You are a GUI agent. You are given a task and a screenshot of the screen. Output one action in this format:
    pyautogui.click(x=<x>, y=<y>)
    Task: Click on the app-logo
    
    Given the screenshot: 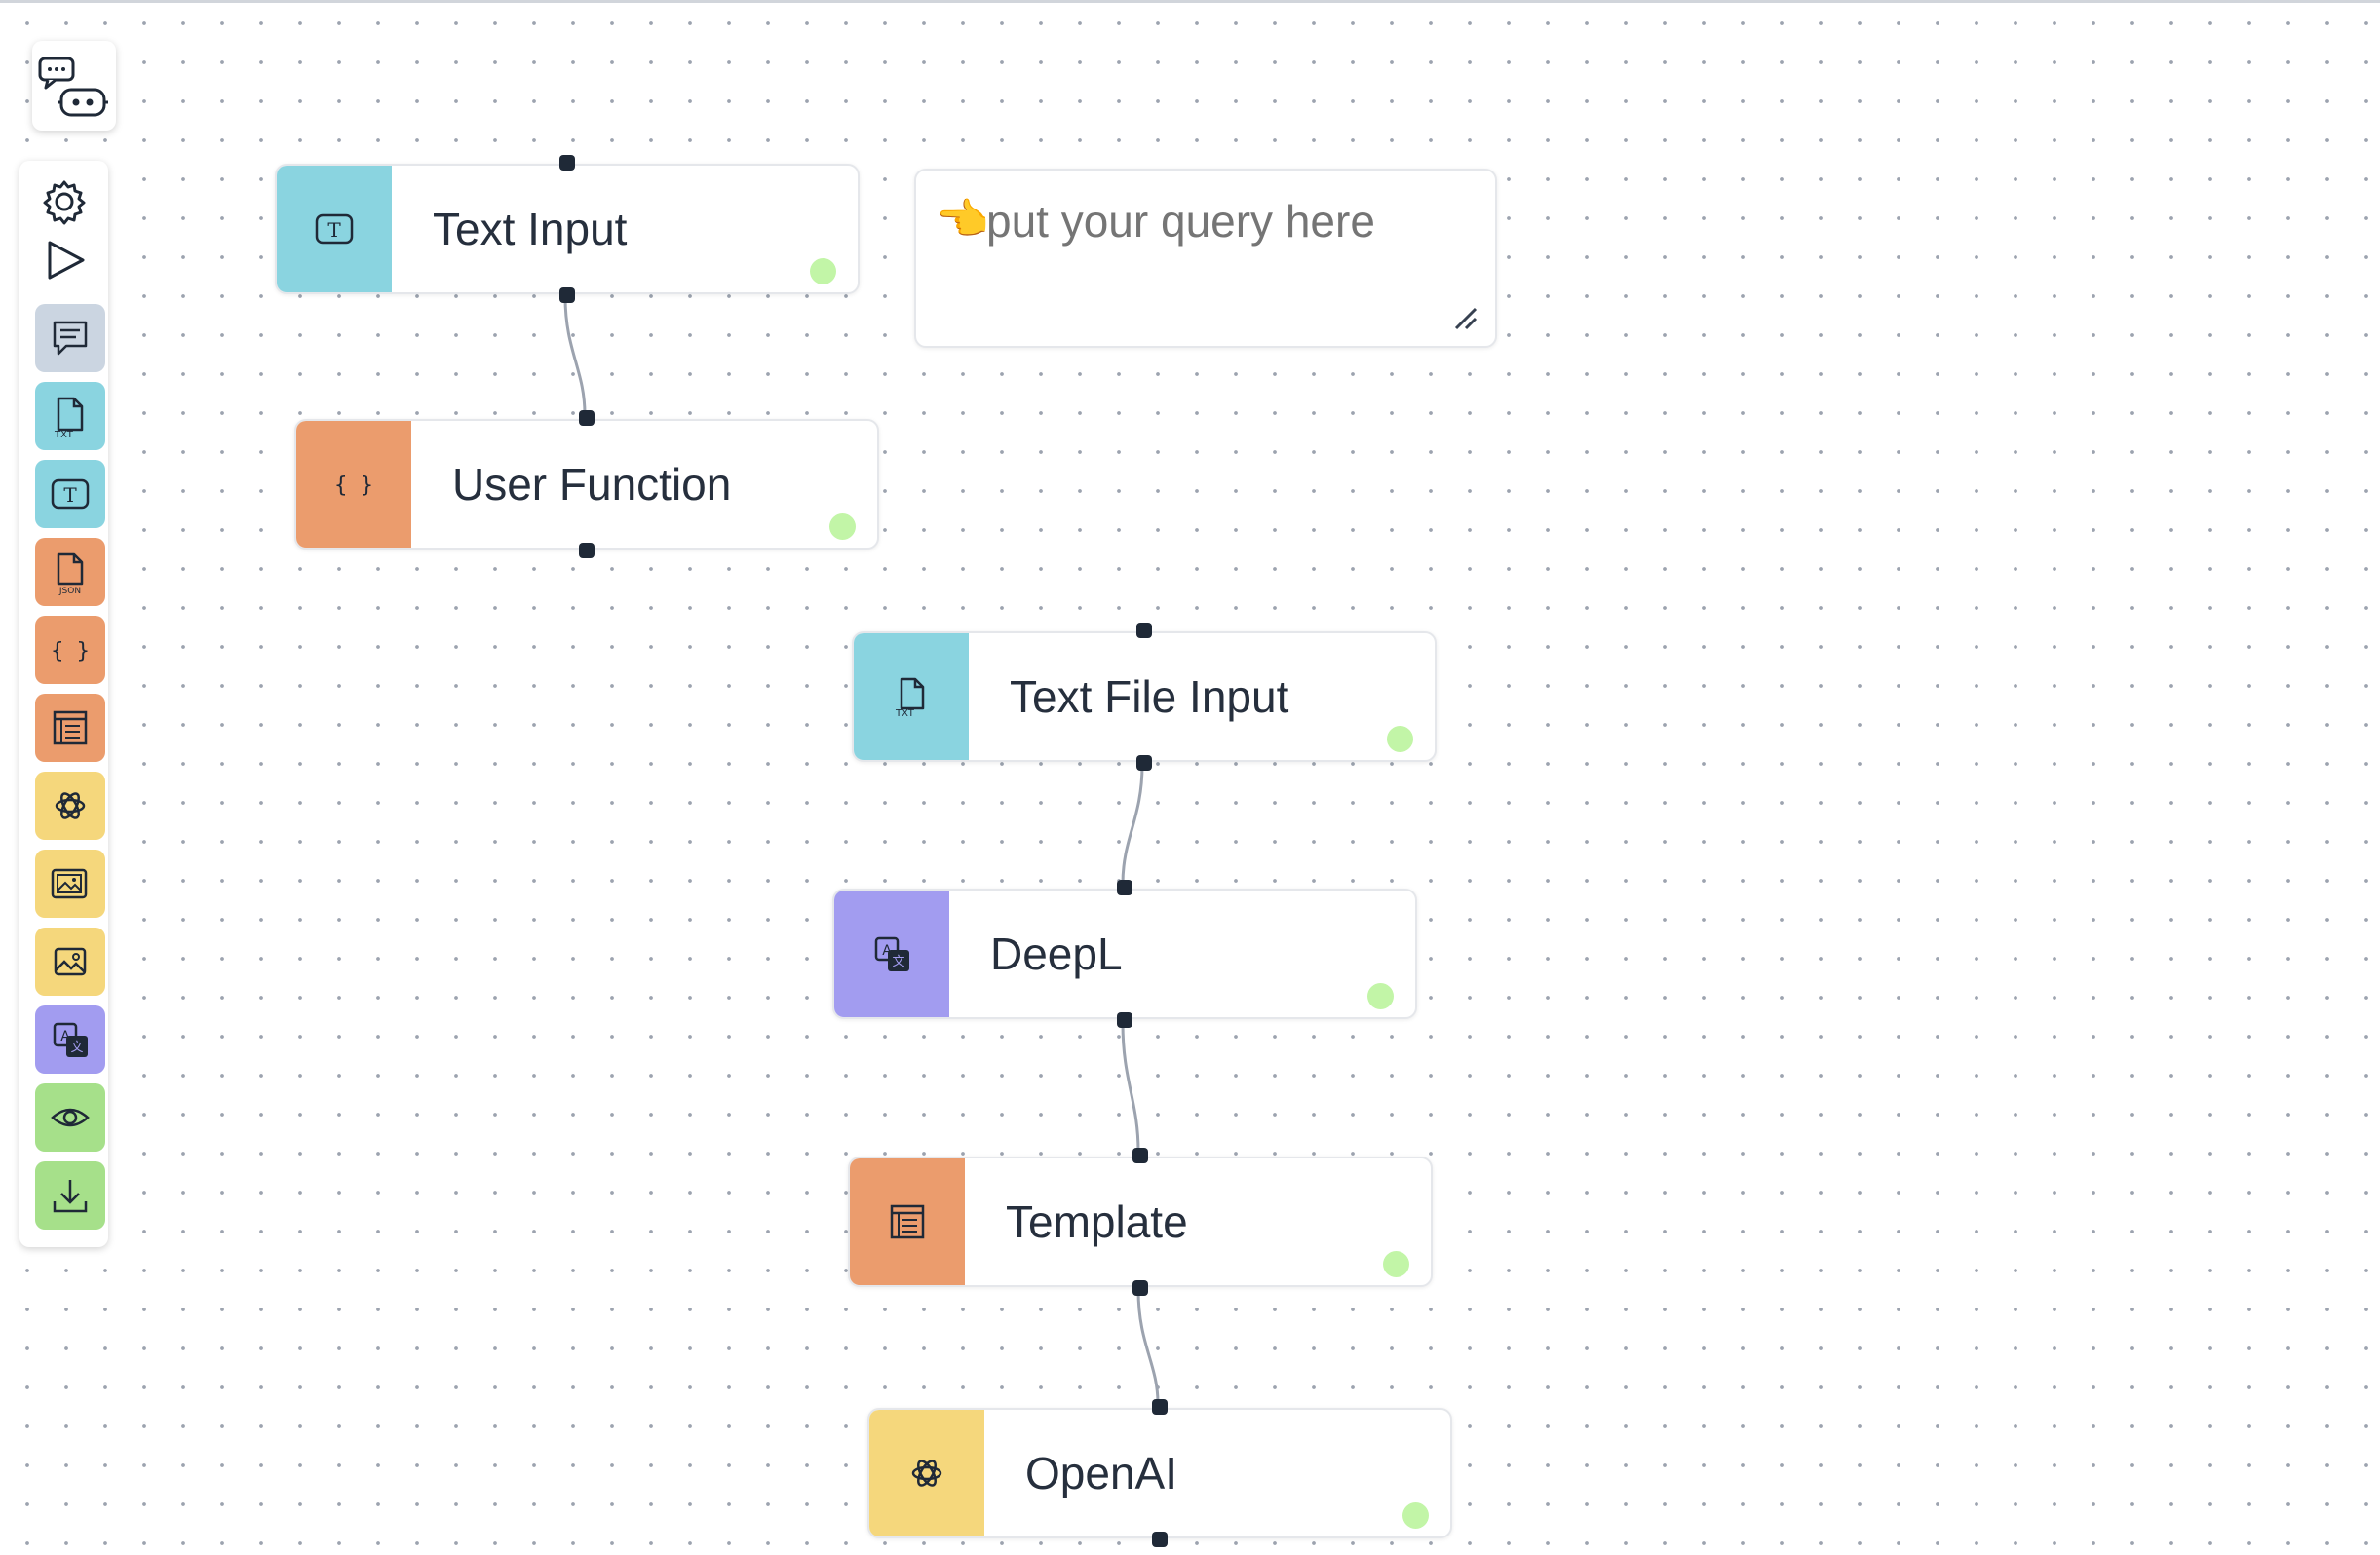 What is the action you would take?
    pyautogui.click(x=74, y=86)
    